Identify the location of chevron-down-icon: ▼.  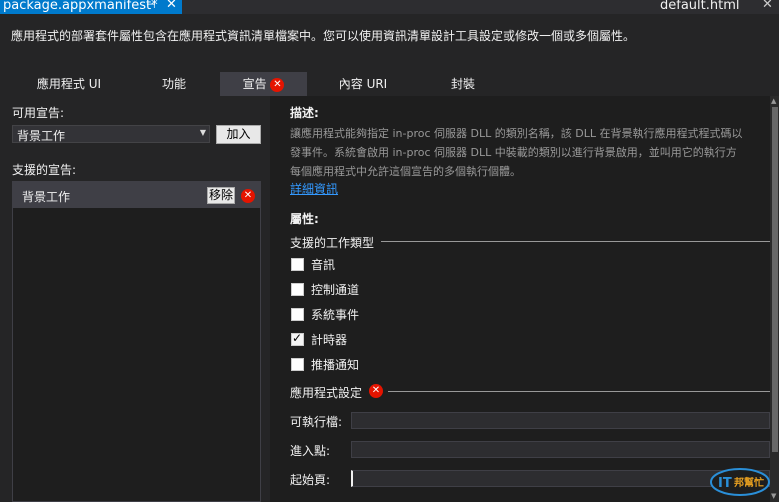
(202, 132).